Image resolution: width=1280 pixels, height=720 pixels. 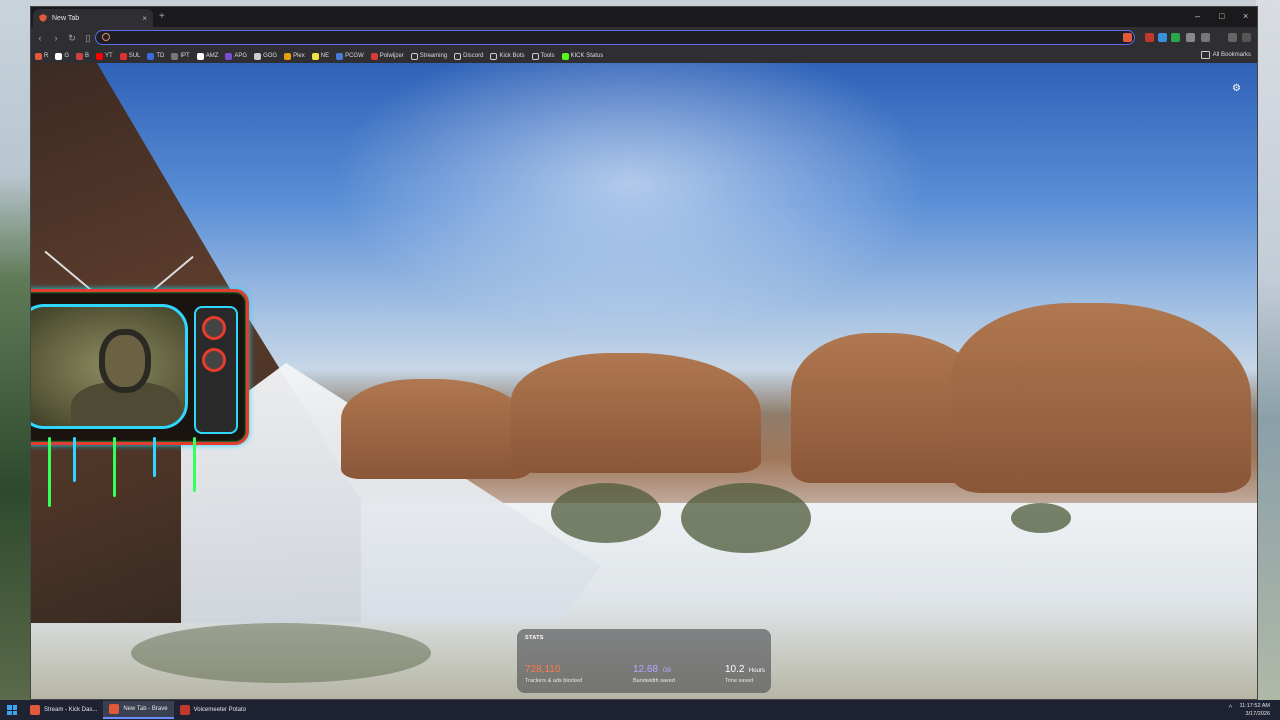 What do you see at coordinates (214, 360) in the screenshot?
I see `tv-knob` at bounding box center [214, 360].